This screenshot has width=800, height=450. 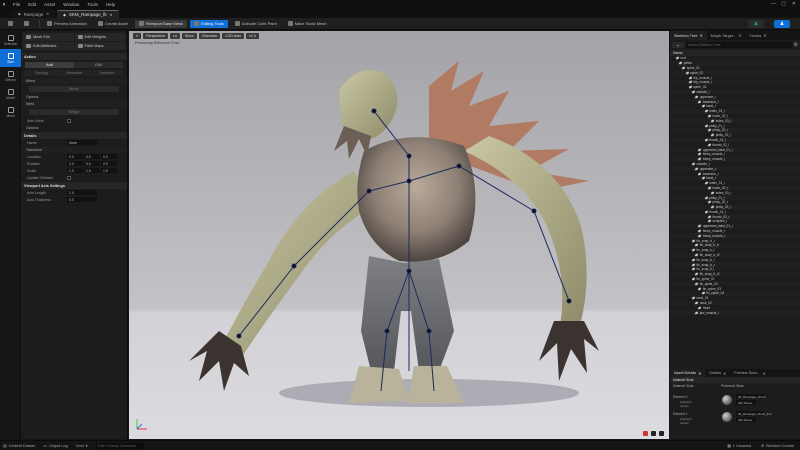 What do you see at coordinates (773, 4) in the screenshot?
I see `minimize-icon: —` at bounding box center [773, 4].